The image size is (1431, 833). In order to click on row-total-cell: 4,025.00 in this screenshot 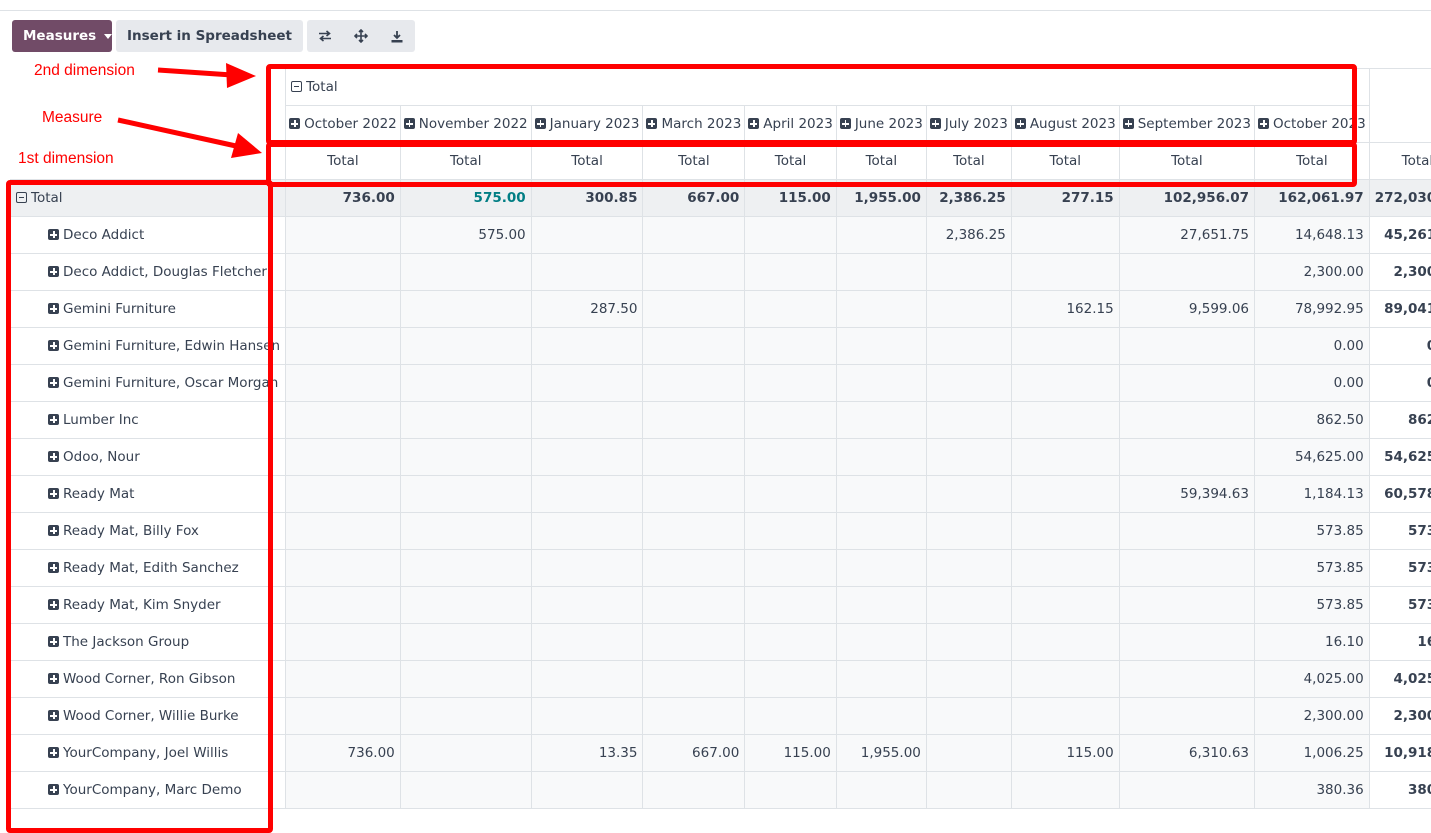, I will do `click(1399, 679)`.